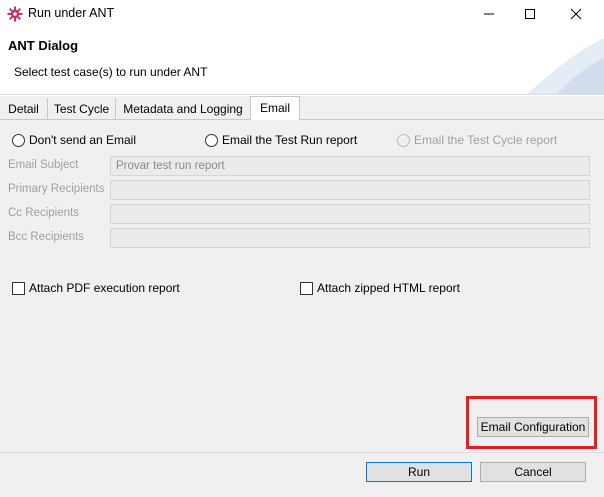 This screenshot has width=604, height=497. What do you see at coordinates (43, 213) in the screenshot?
I see `cc-recipients-label: Cc Recipients` at bounding box center [43, 213].